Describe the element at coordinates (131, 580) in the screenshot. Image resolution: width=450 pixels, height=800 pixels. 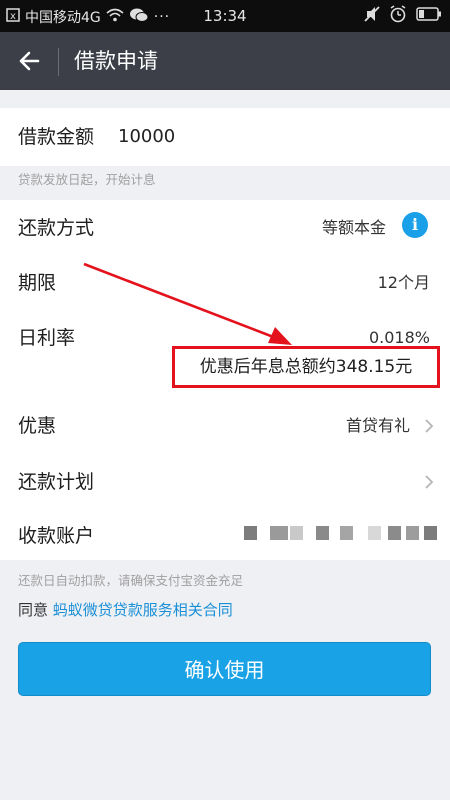
I see `auto-debit-hint: 还款日自动扣款，请确保支付宝资金充足` at that location.